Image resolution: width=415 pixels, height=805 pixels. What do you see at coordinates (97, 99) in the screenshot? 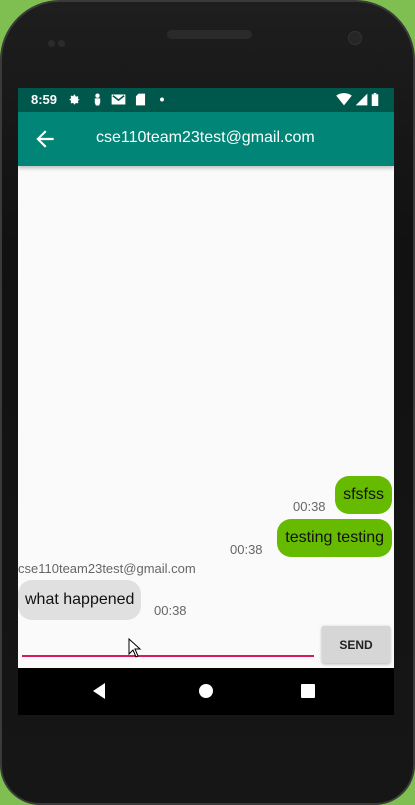
I see `person-icon` at bounding box center [97, 99].